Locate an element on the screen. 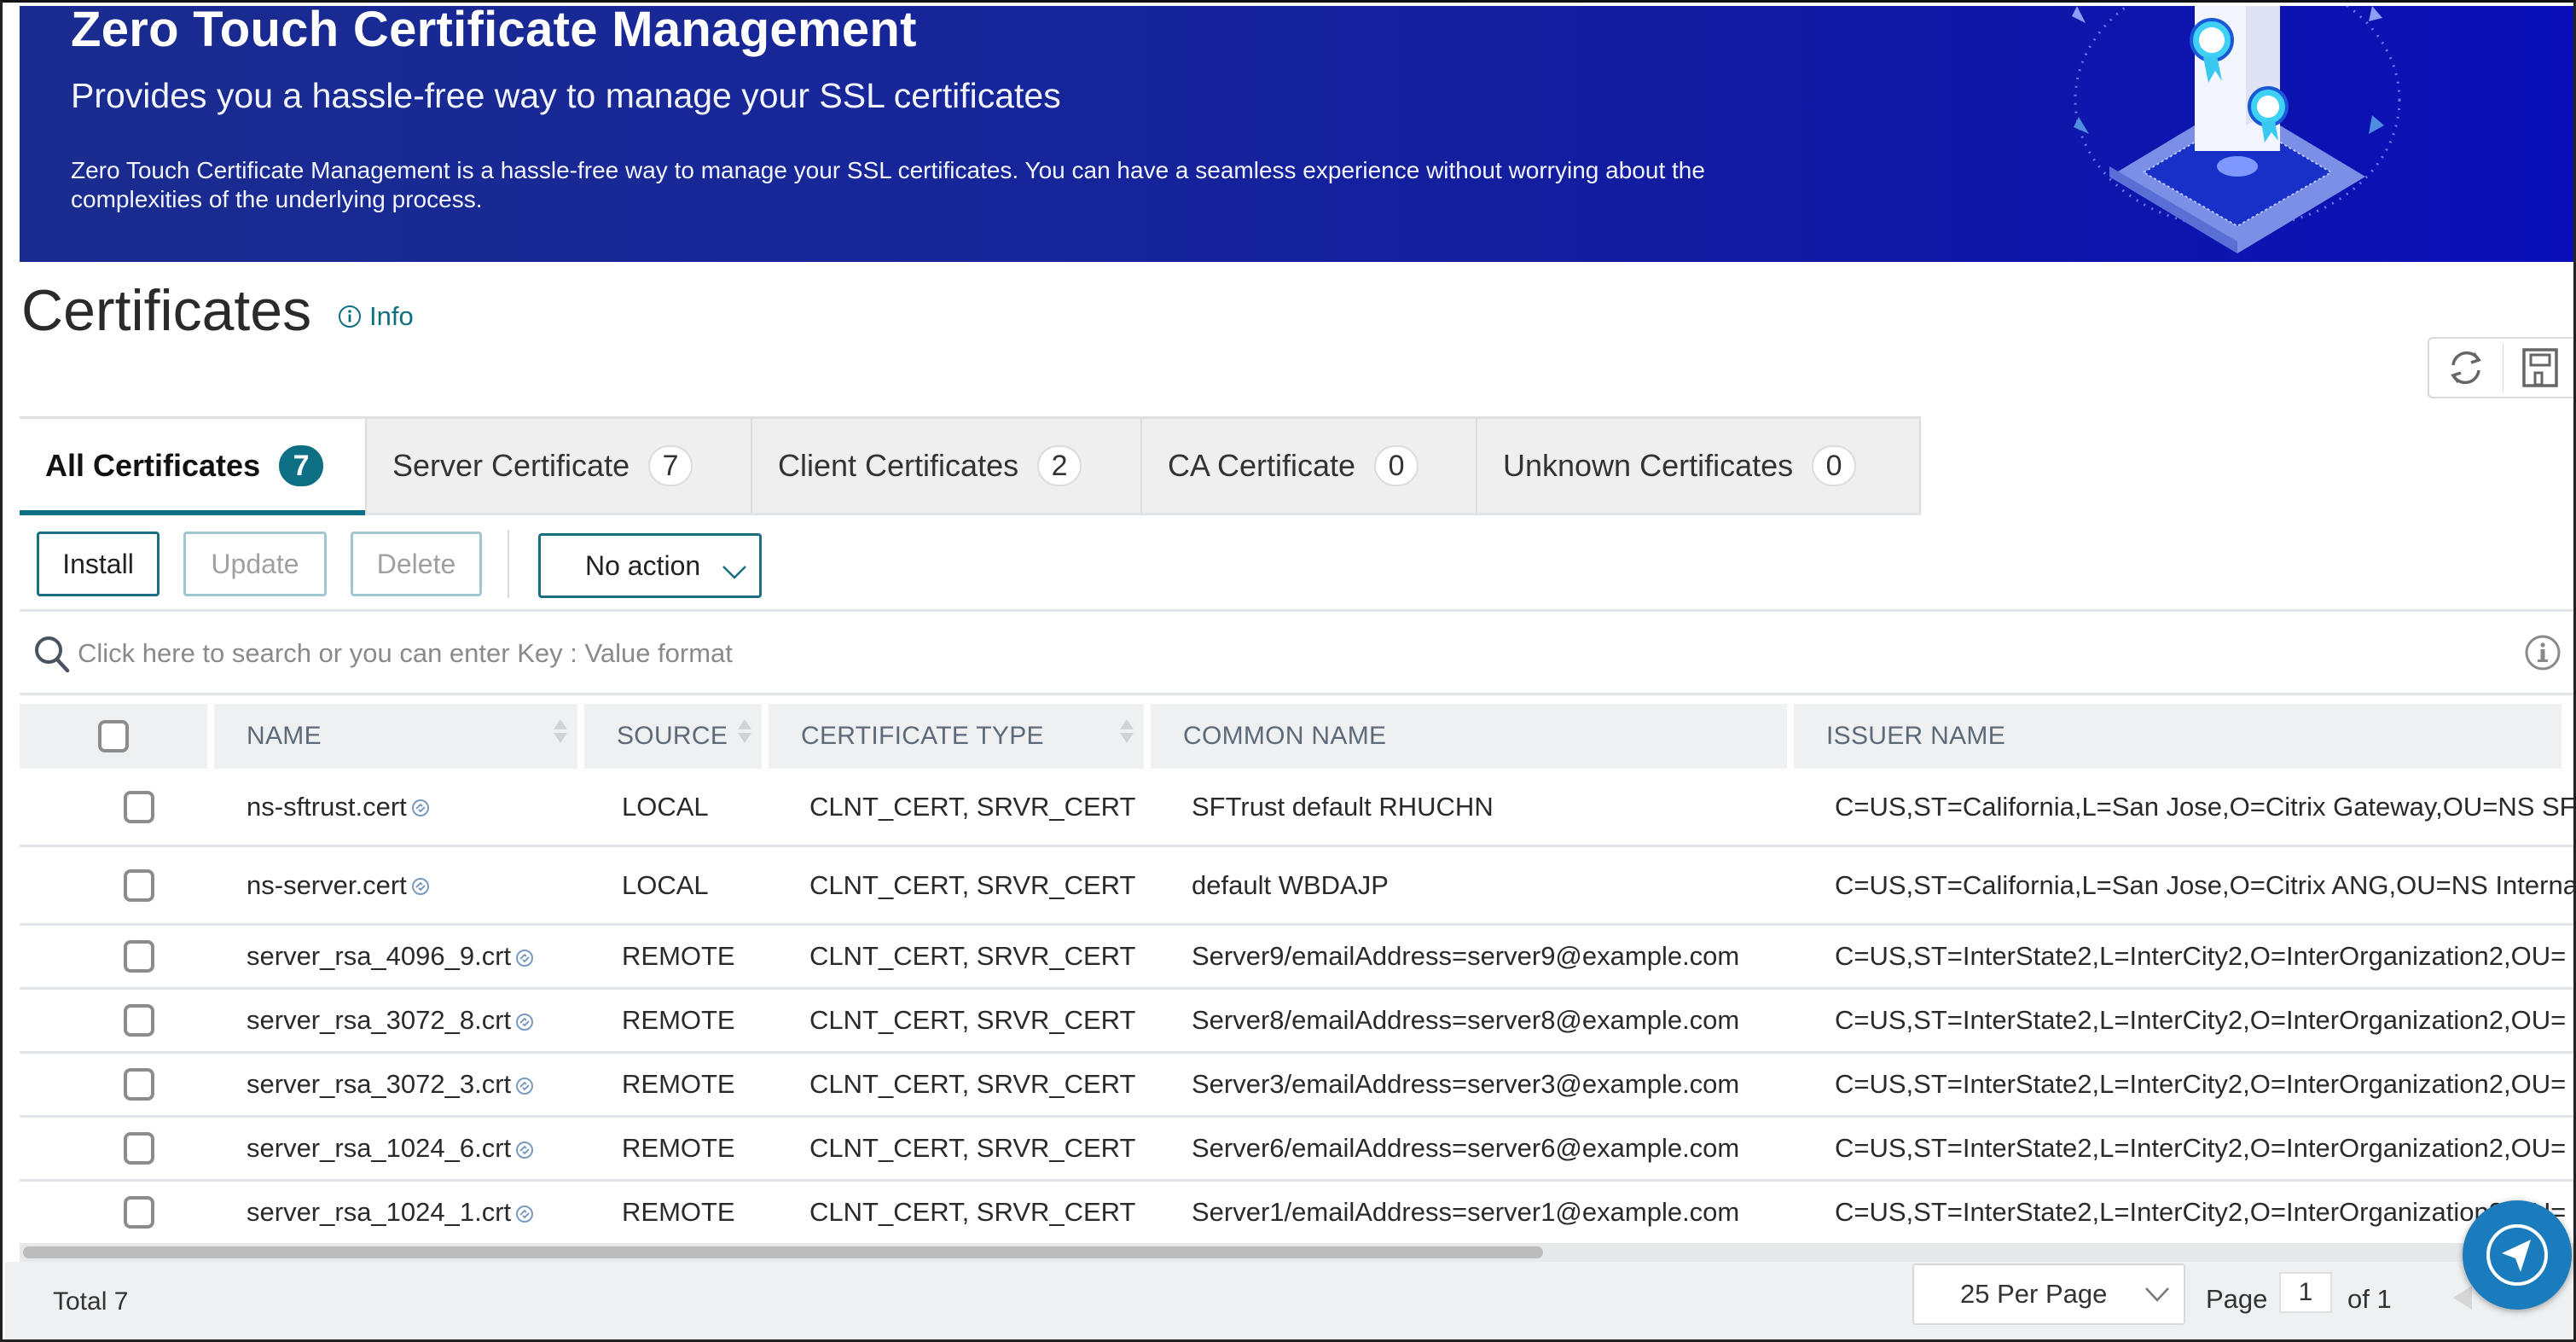  cell-name: server_rsa_3072_8.crt is located at coordinates (391, 1021).